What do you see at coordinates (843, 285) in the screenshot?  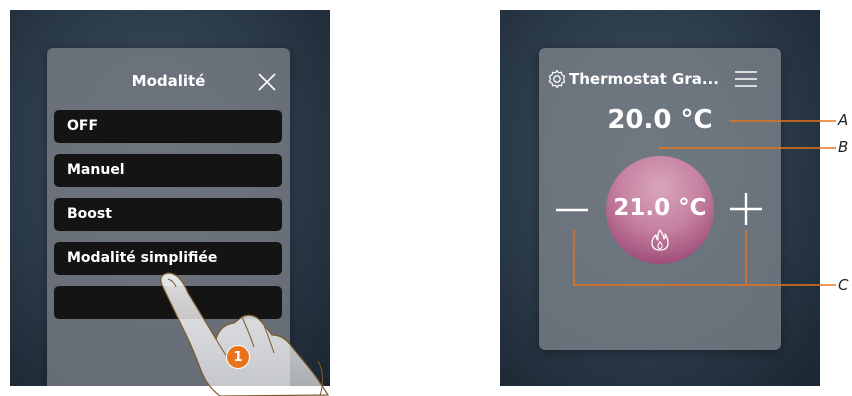 I see `callout-label-c: C` at bounding box center [843, 285].